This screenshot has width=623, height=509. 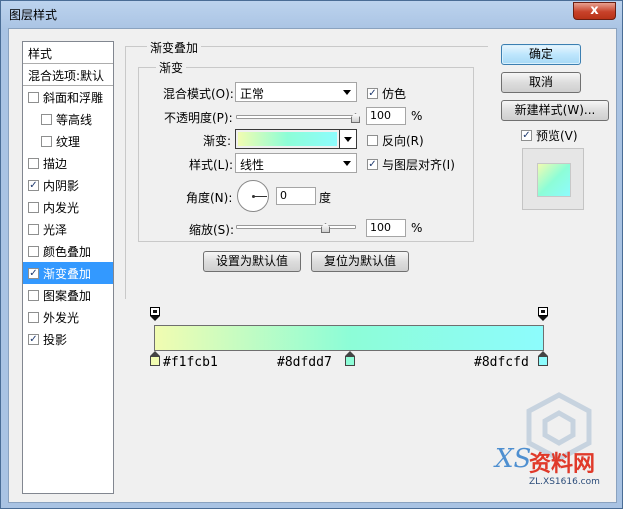 What do you see at coordinates (526, 135) in the screenshot?
I see `preview-check-box: ✓` at bounding box center [526, 135].